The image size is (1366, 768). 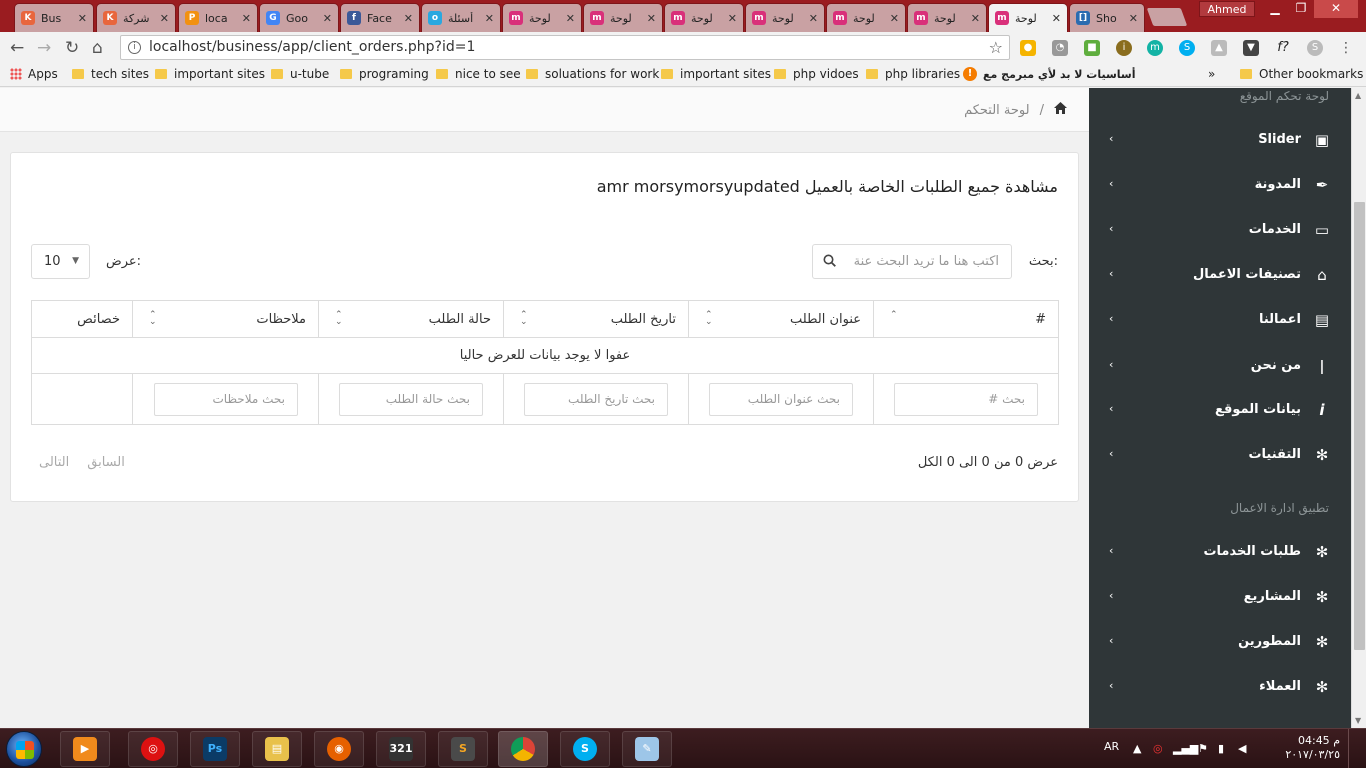 I want to click on taskbar-paint: ✎, so click(x=647, y=749).